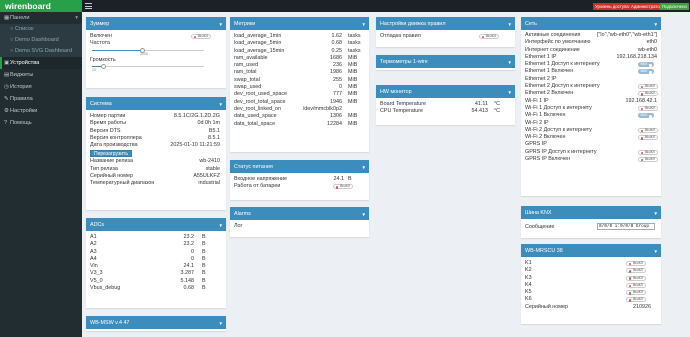 This screenshot has width=690, height=337. What do you see at coordinates (299, 167) in the screenshot?
I see `widget-header: Статус питания ▼` at bounding box center [299, 167].